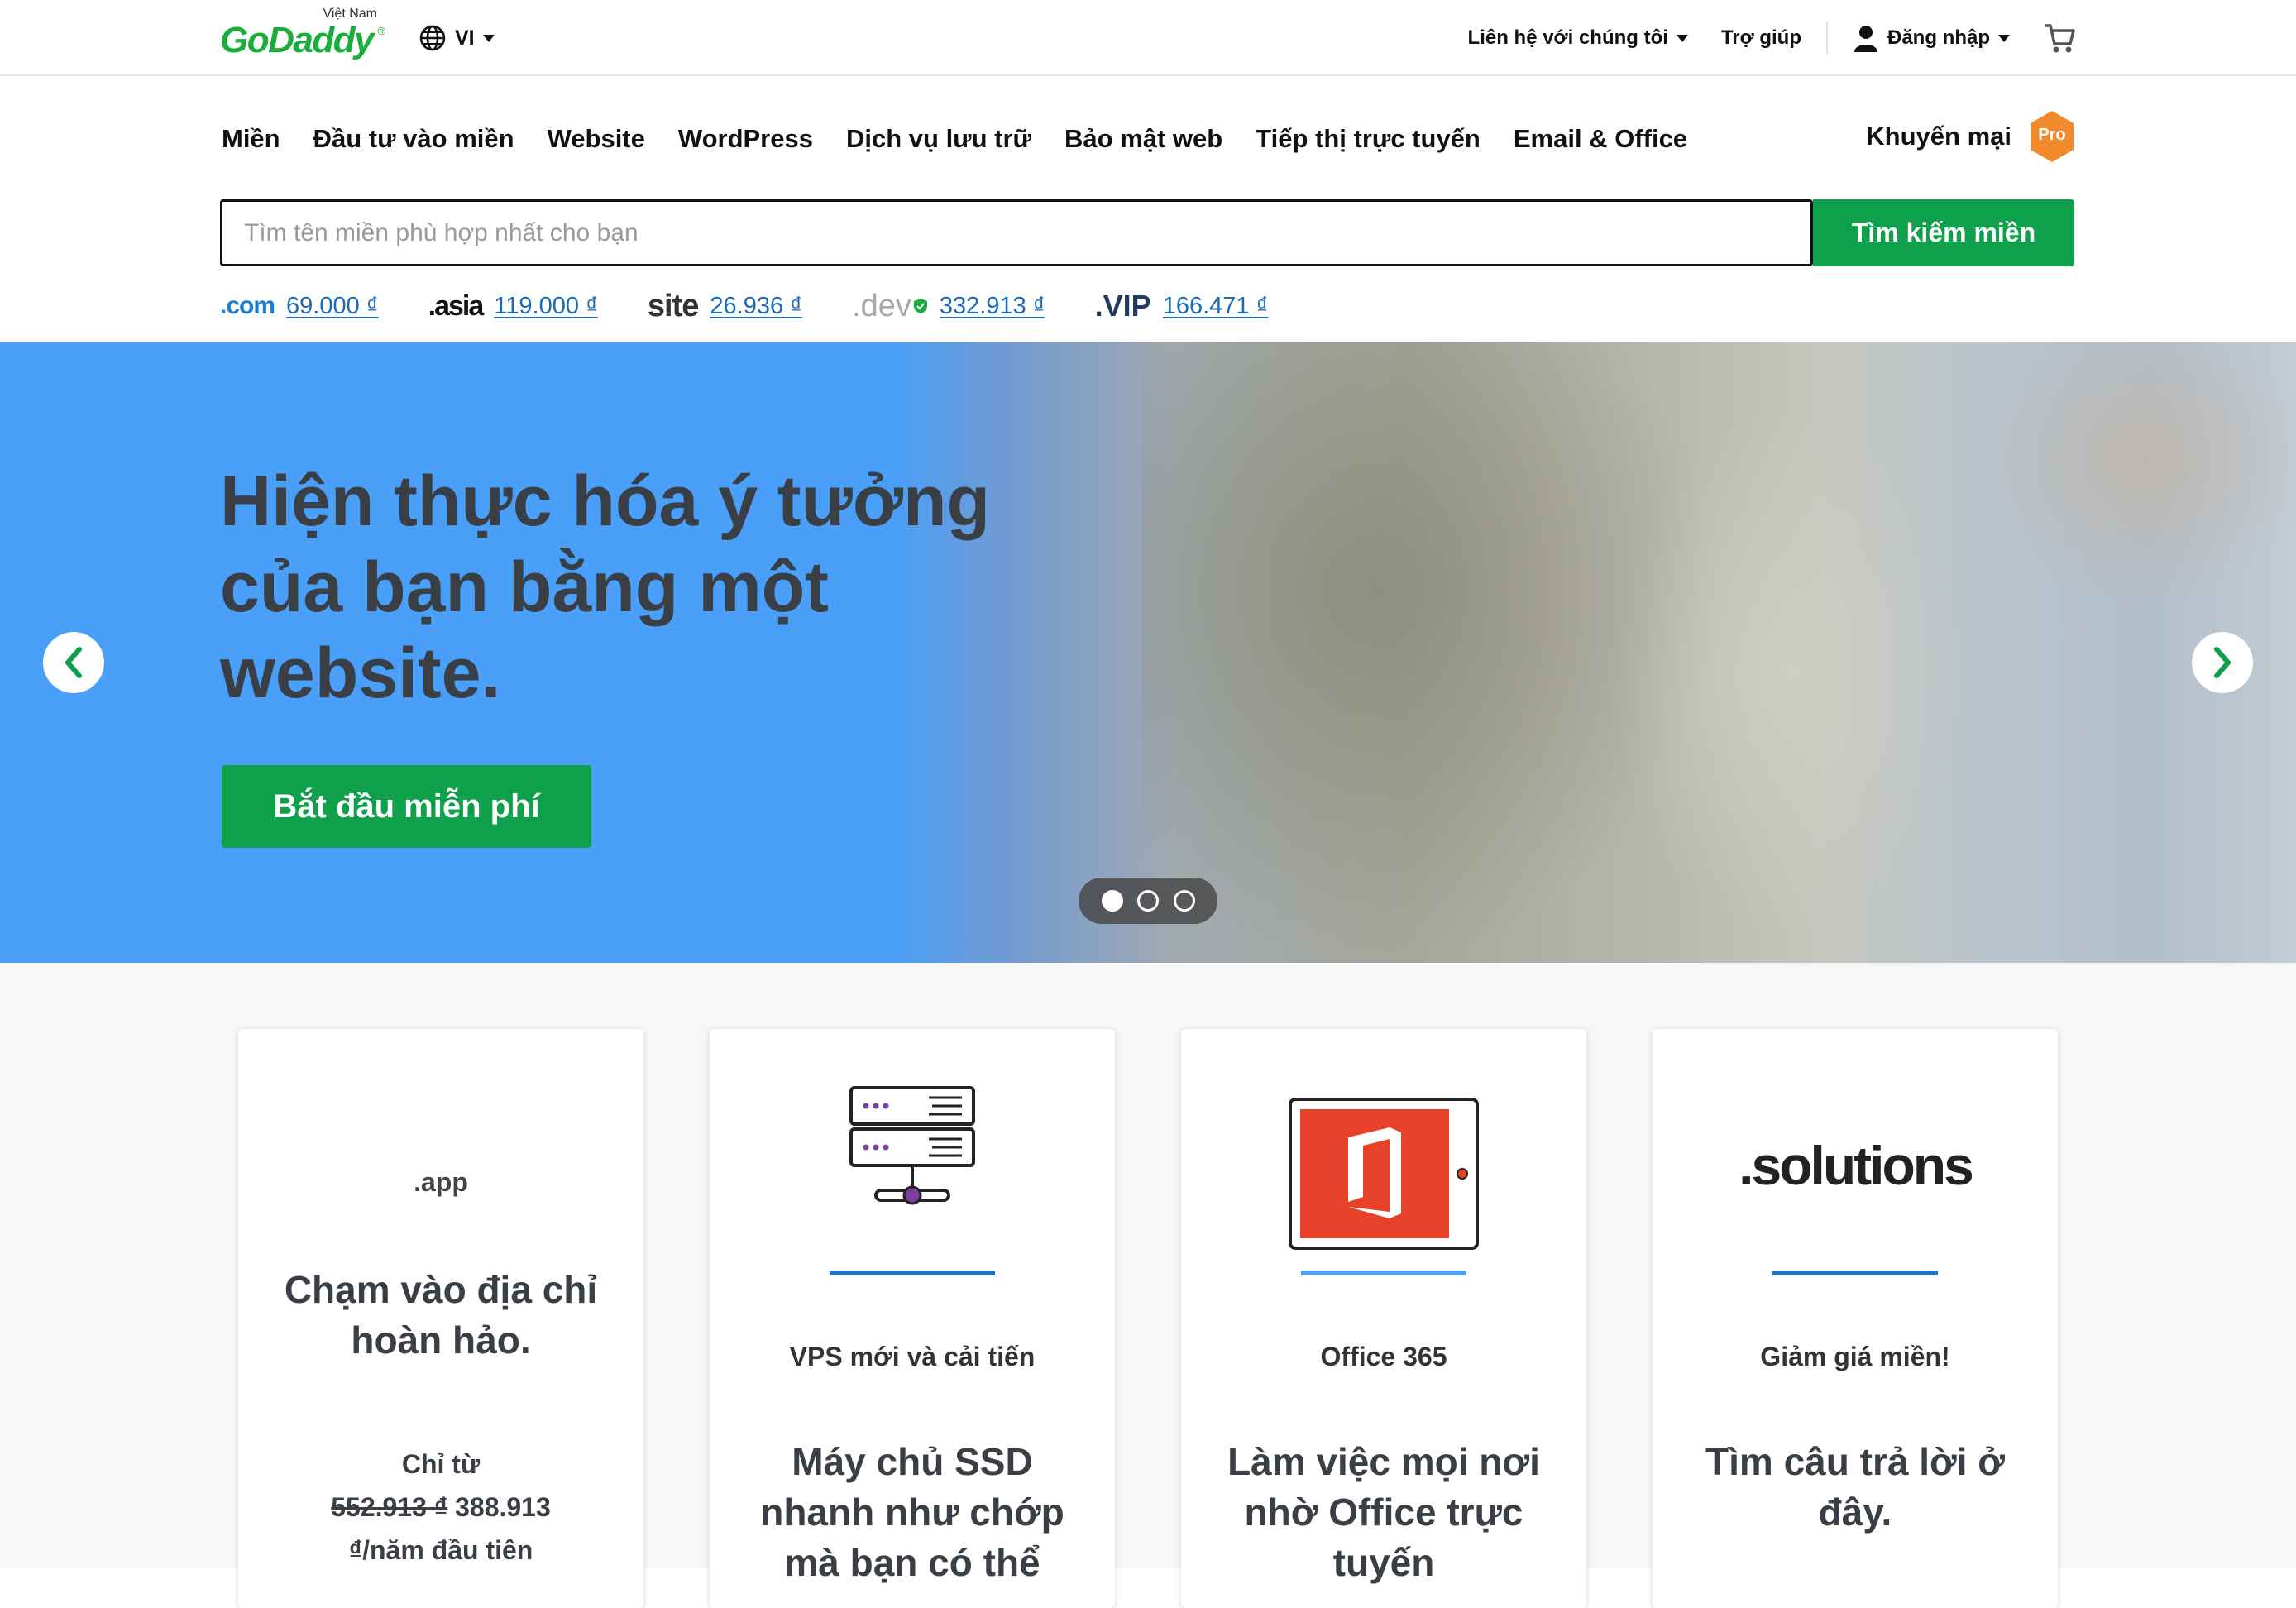  I want to click on office-tablet-icon, so click(1384, 1174).